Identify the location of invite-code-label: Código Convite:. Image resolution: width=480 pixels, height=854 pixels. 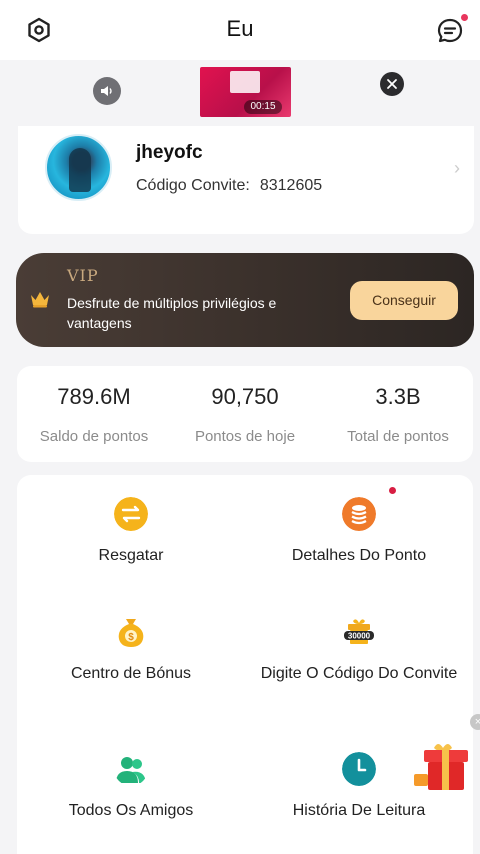
(193, 185).